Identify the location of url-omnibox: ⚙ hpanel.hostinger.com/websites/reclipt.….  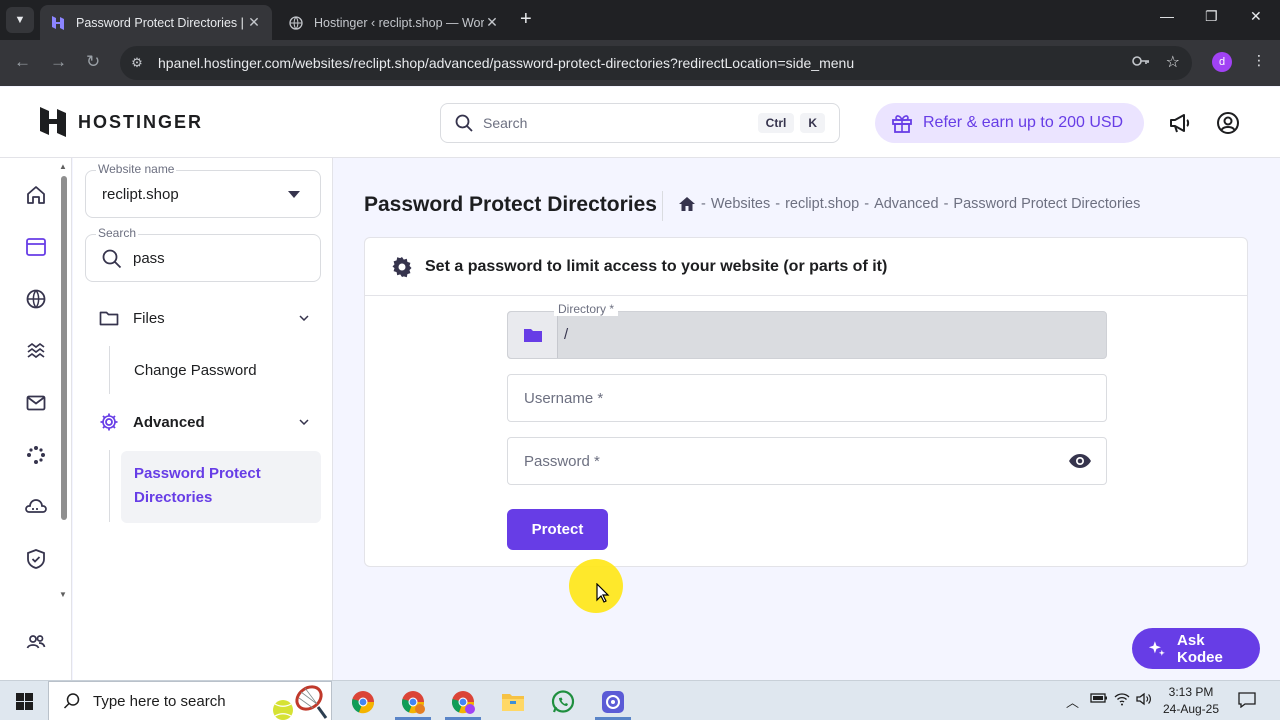
(656, 63).